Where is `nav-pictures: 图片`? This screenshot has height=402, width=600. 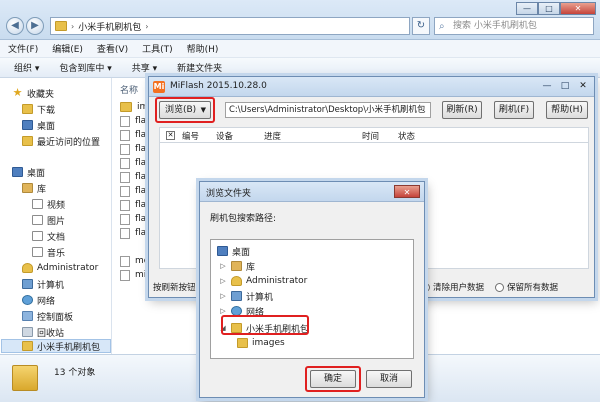 nav-pictures: 图片 is located at coordinates (48, 220).